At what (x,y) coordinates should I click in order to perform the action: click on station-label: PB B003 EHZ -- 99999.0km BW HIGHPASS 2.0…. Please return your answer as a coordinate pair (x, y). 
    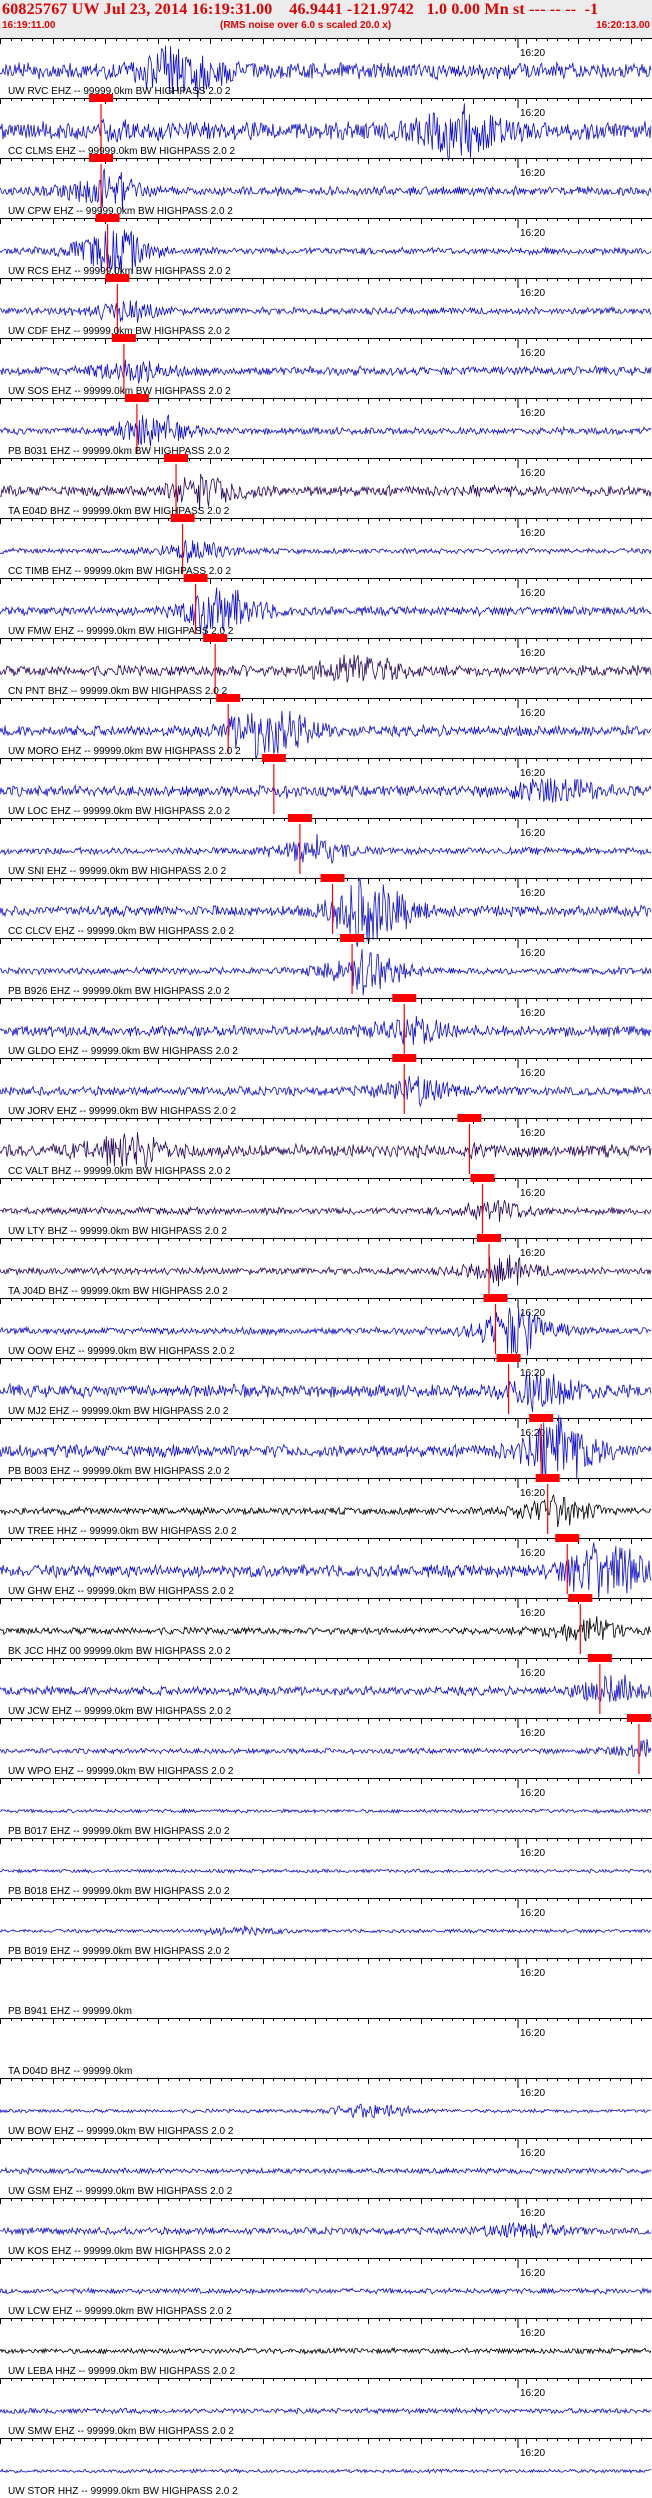
    Looking at the image, I should click on (119, 1471).